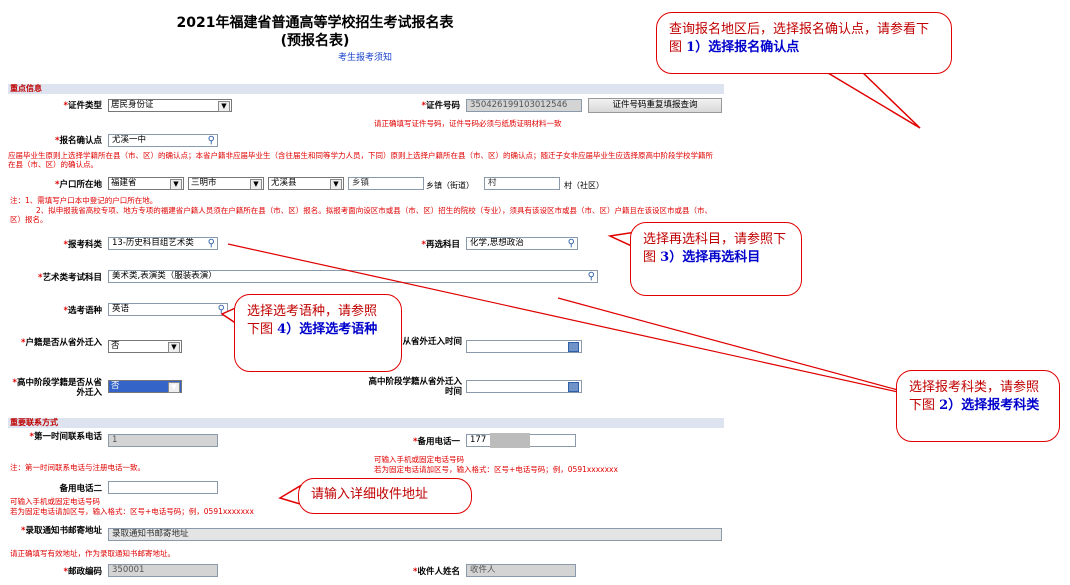 The width and height of the screenshot is (1070, 585). What do you see at coordinates (385, 496) in the screenshot?
I see `callout-address: 请输入详细收件地址` at bounding box center [385, 496].